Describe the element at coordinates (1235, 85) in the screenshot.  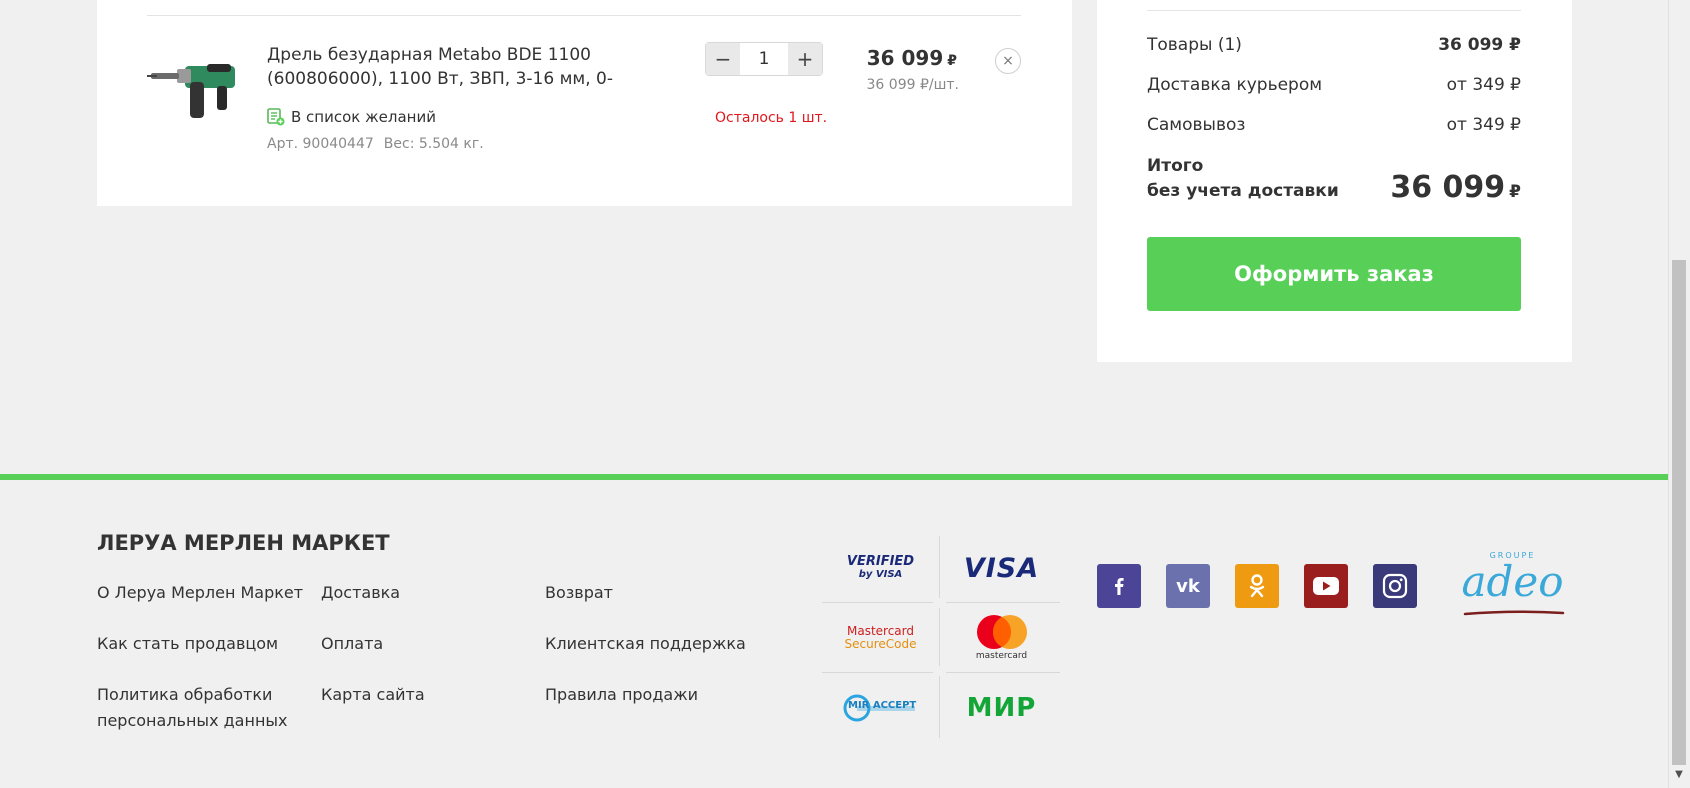
I see `courier-label: Доставка курьером` at that location.